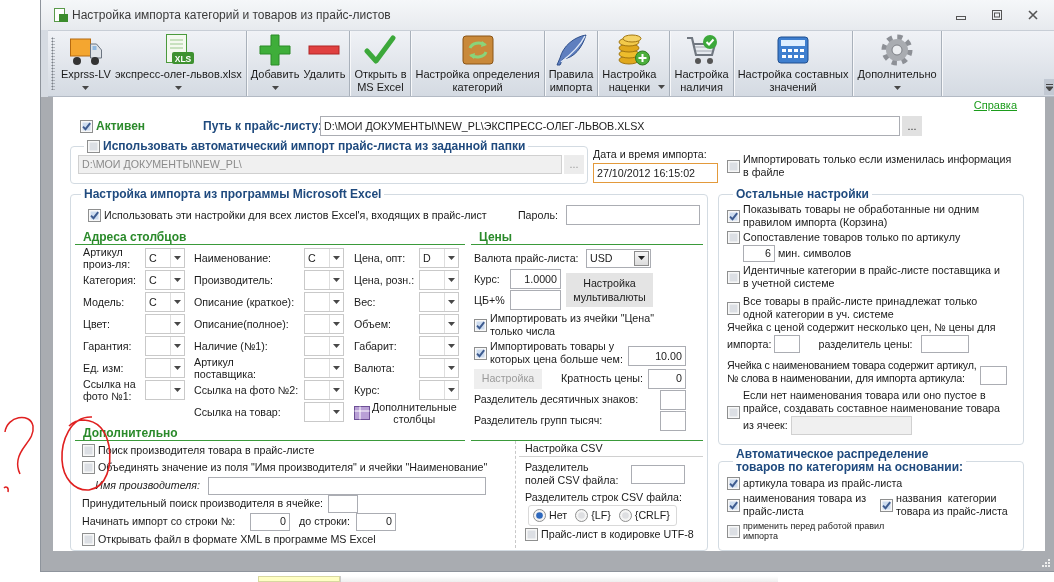  Describe the element at coordinates (110, 390) in the screenshot. I see `field-label: Ссылка на фото №1:` at that location.